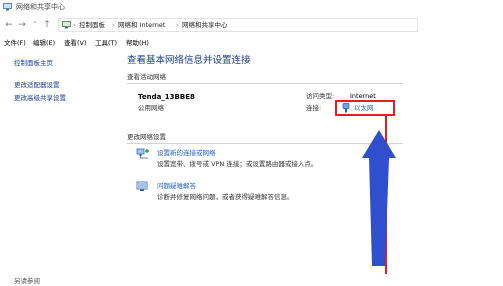 The width and height of the screenshot is (503, 286). I want to click on control-panel-icon, so click(66, 25).